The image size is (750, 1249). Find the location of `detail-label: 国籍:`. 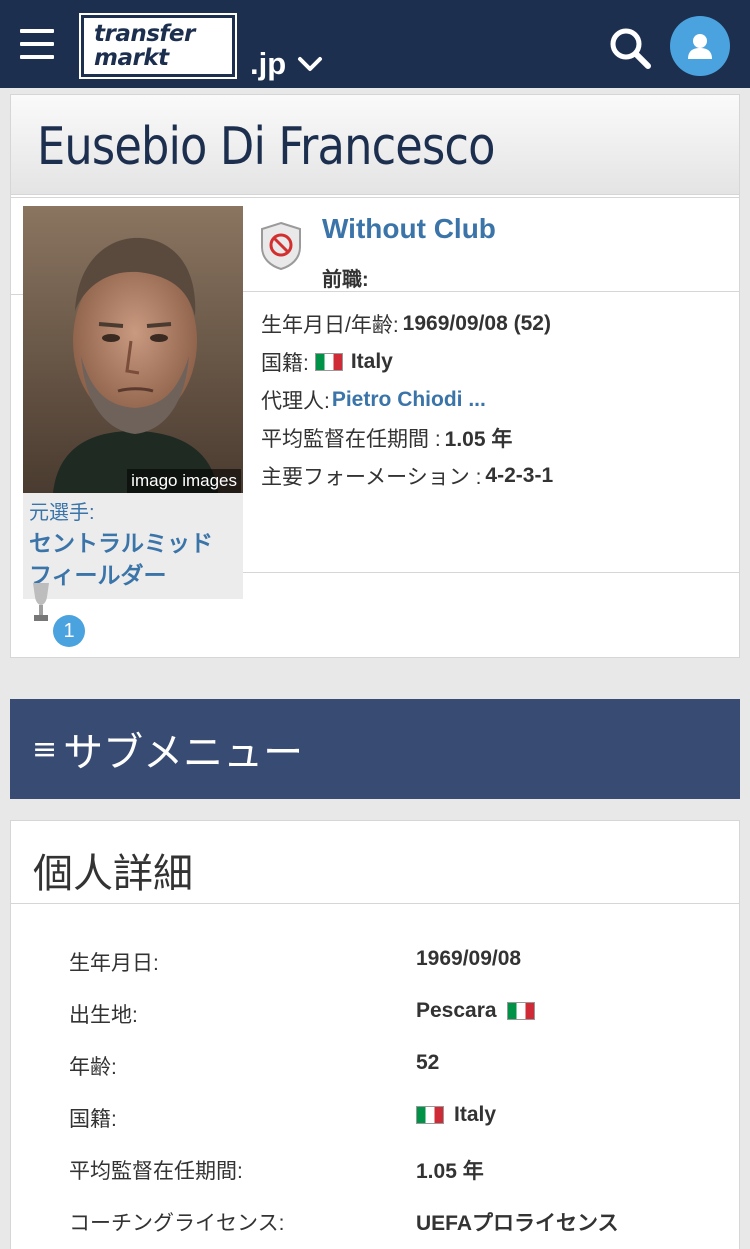

detail-label: 国籍: is located at coordinates (93, 1119).